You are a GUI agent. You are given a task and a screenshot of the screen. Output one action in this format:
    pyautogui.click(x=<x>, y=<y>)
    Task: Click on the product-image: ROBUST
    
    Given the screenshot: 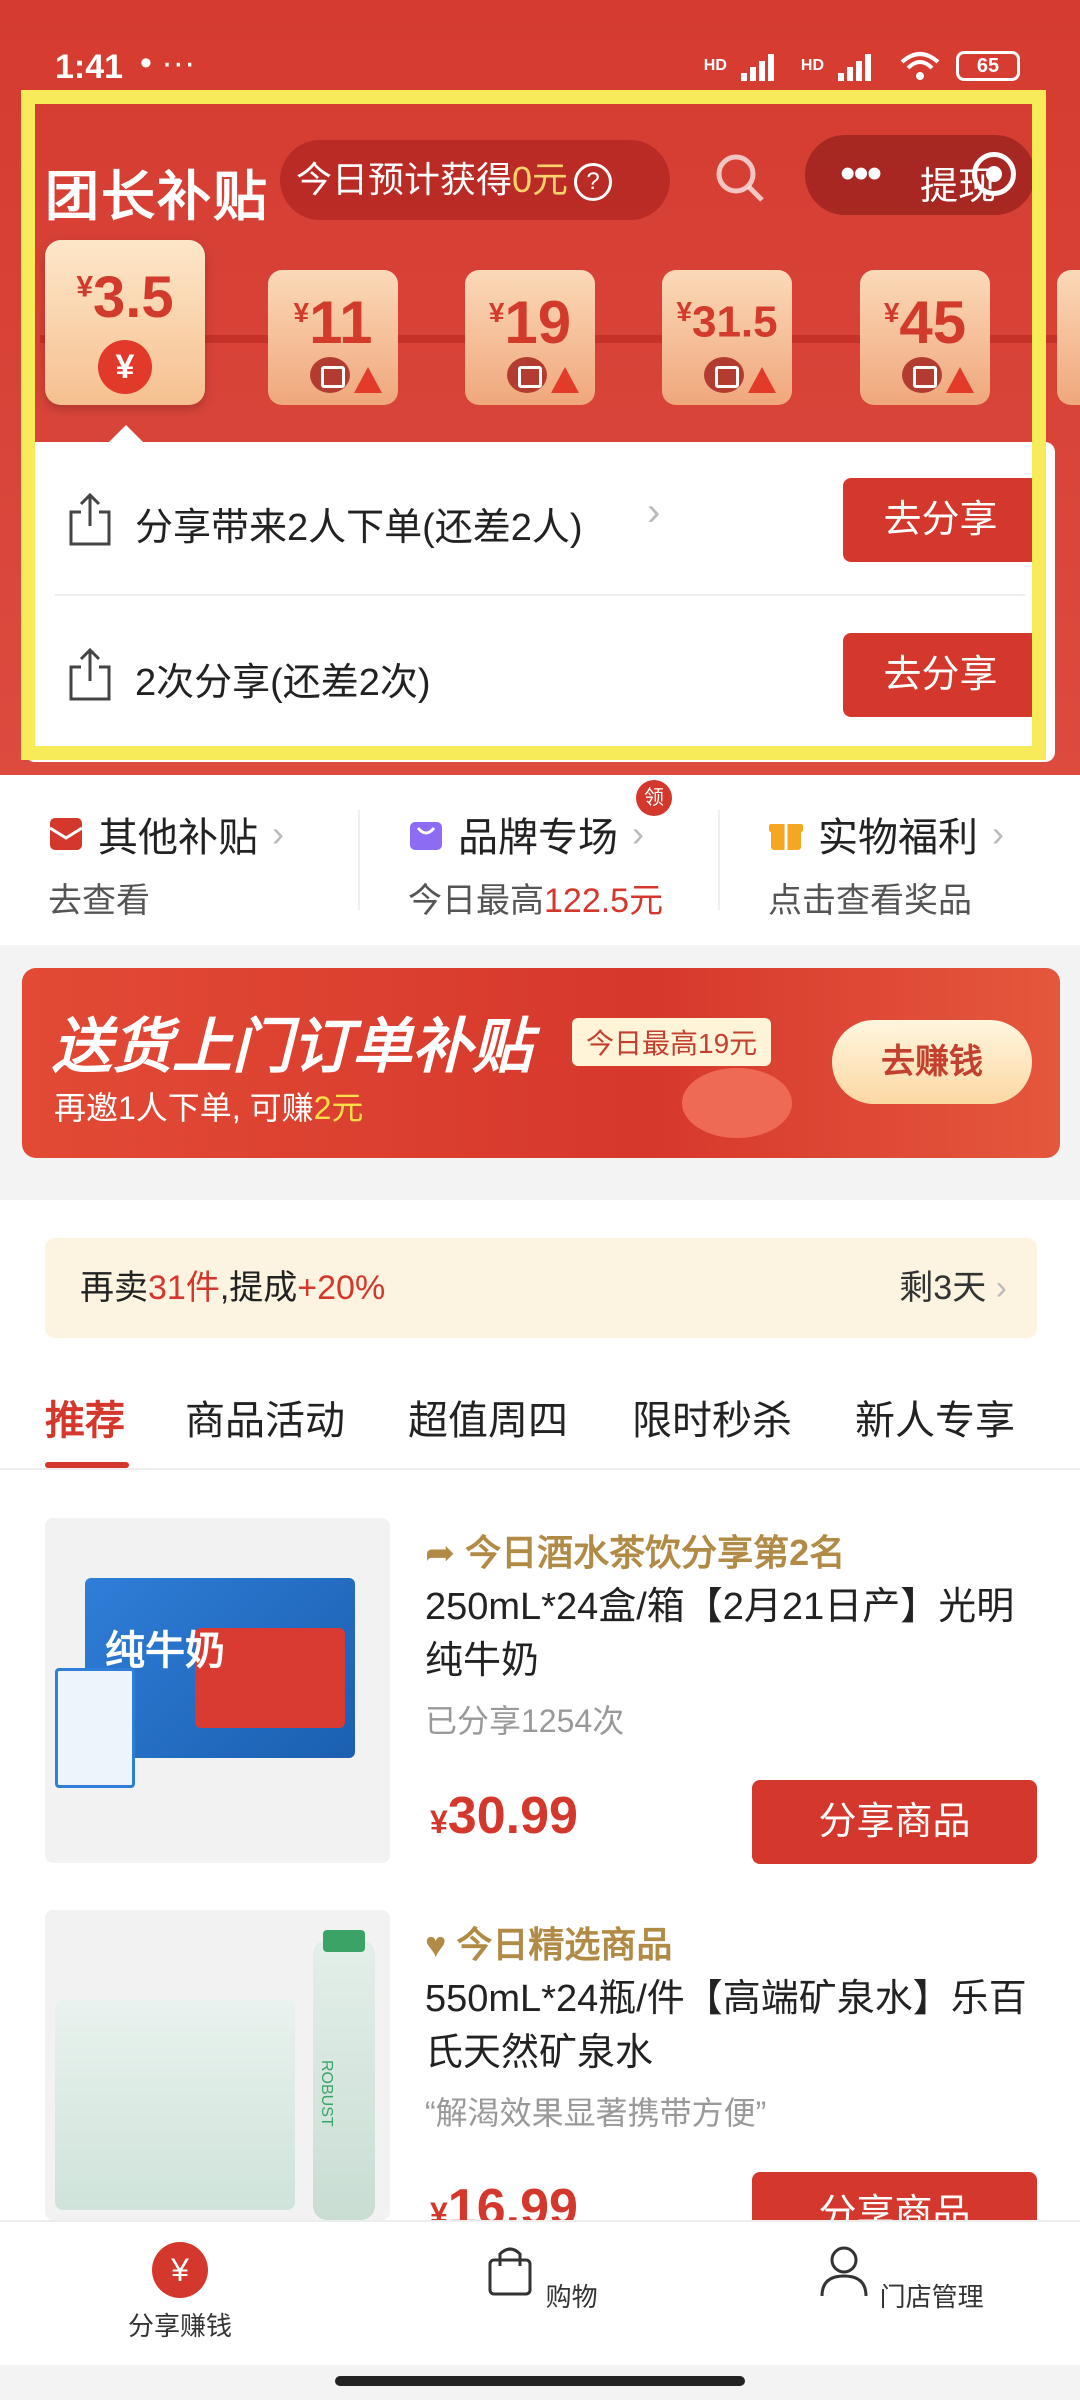 What is the action you would take?
    pyautogui.click(x=217, y=2065)
    